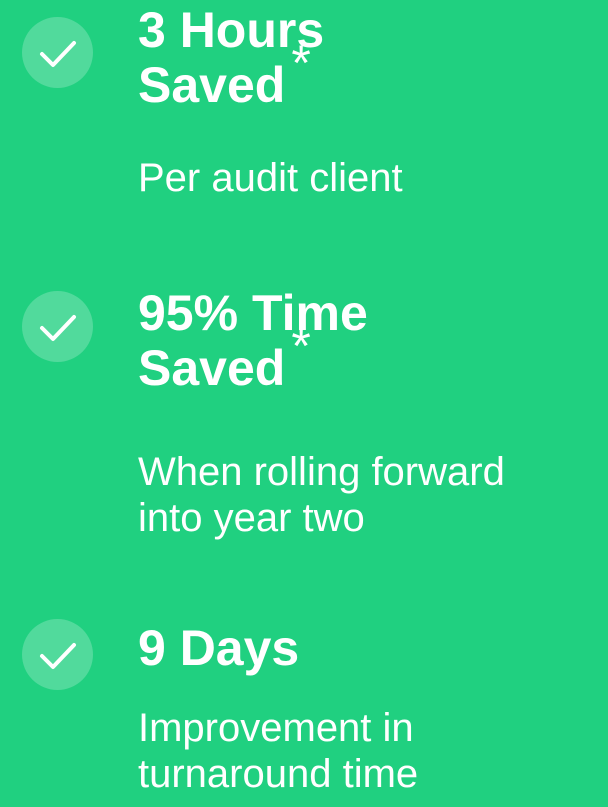 This screenshot has width=608, height=807. I want to click on stat-subtext-line-1: Per audit client, so click(270, 178).